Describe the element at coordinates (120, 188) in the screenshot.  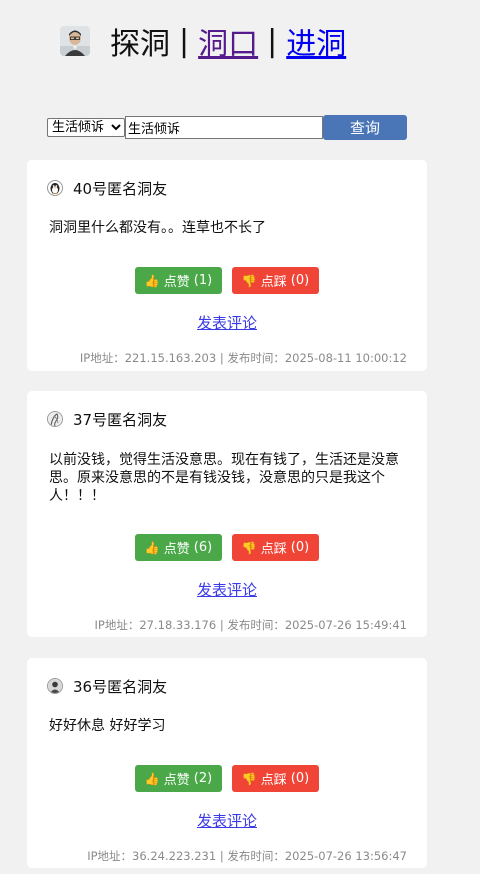
I see `author-name: 40号匿名洞友` at that location.